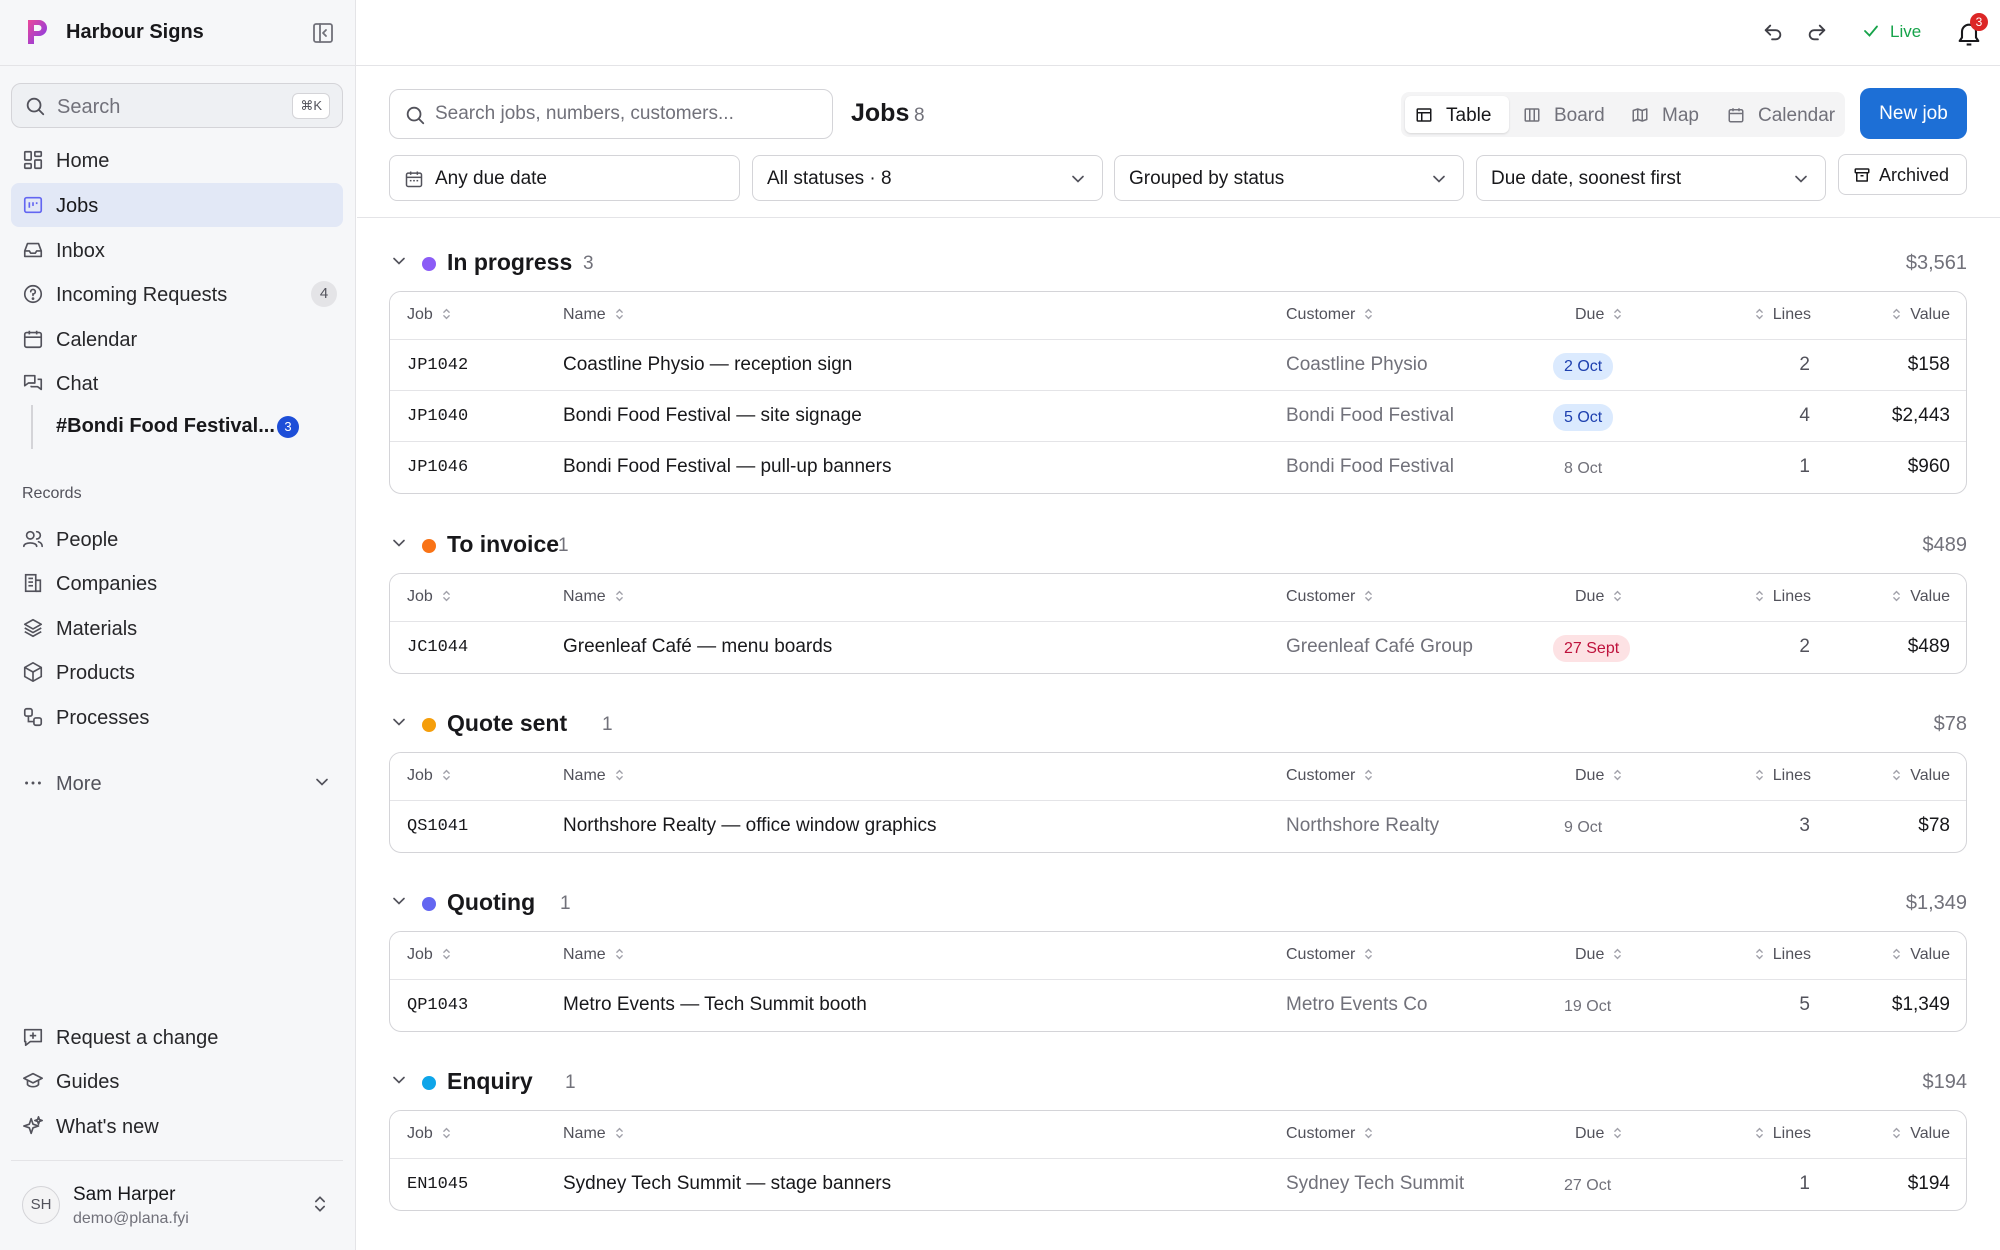 This screenshot has height=1250, width=2000. I want to click on user-name: Sam Harper, so click(124, 1194).